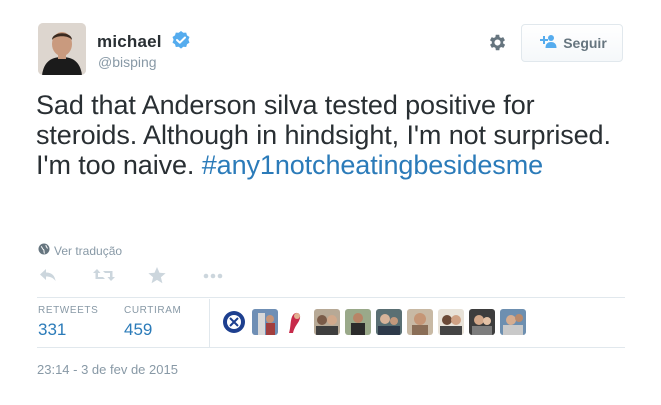 This screenshot has width=661, height=405. Describe the element at coordinates (181, 40) in the screenshot. I see `verified-badge-icon` at that location.